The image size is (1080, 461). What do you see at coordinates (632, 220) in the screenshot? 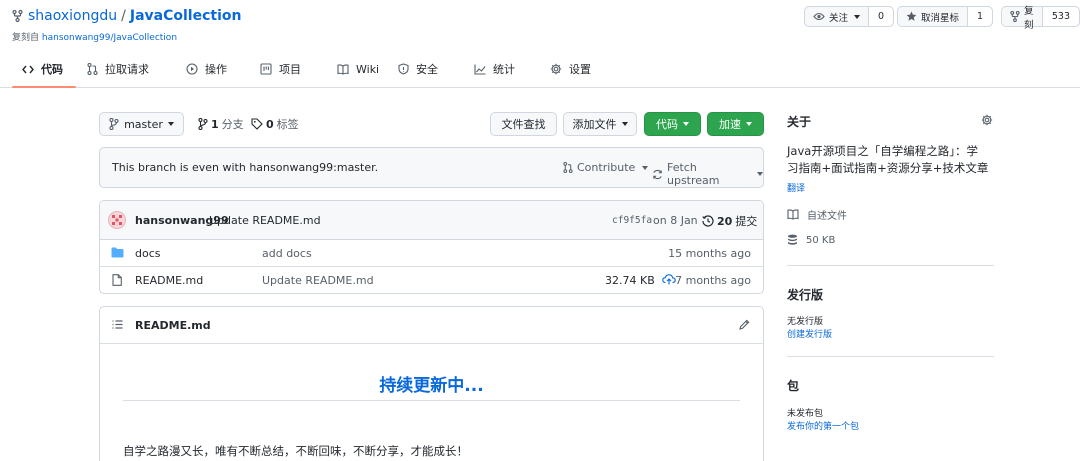
I see `commit-hash: cf9f5fa` at bounding box center [632, 220].